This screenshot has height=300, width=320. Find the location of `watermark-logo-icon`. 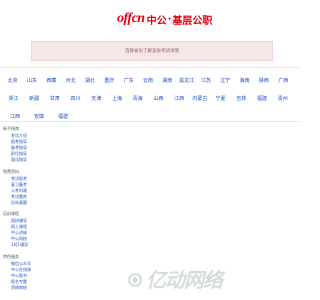

watermark-logo-icon is located at coordinates (135, 279).